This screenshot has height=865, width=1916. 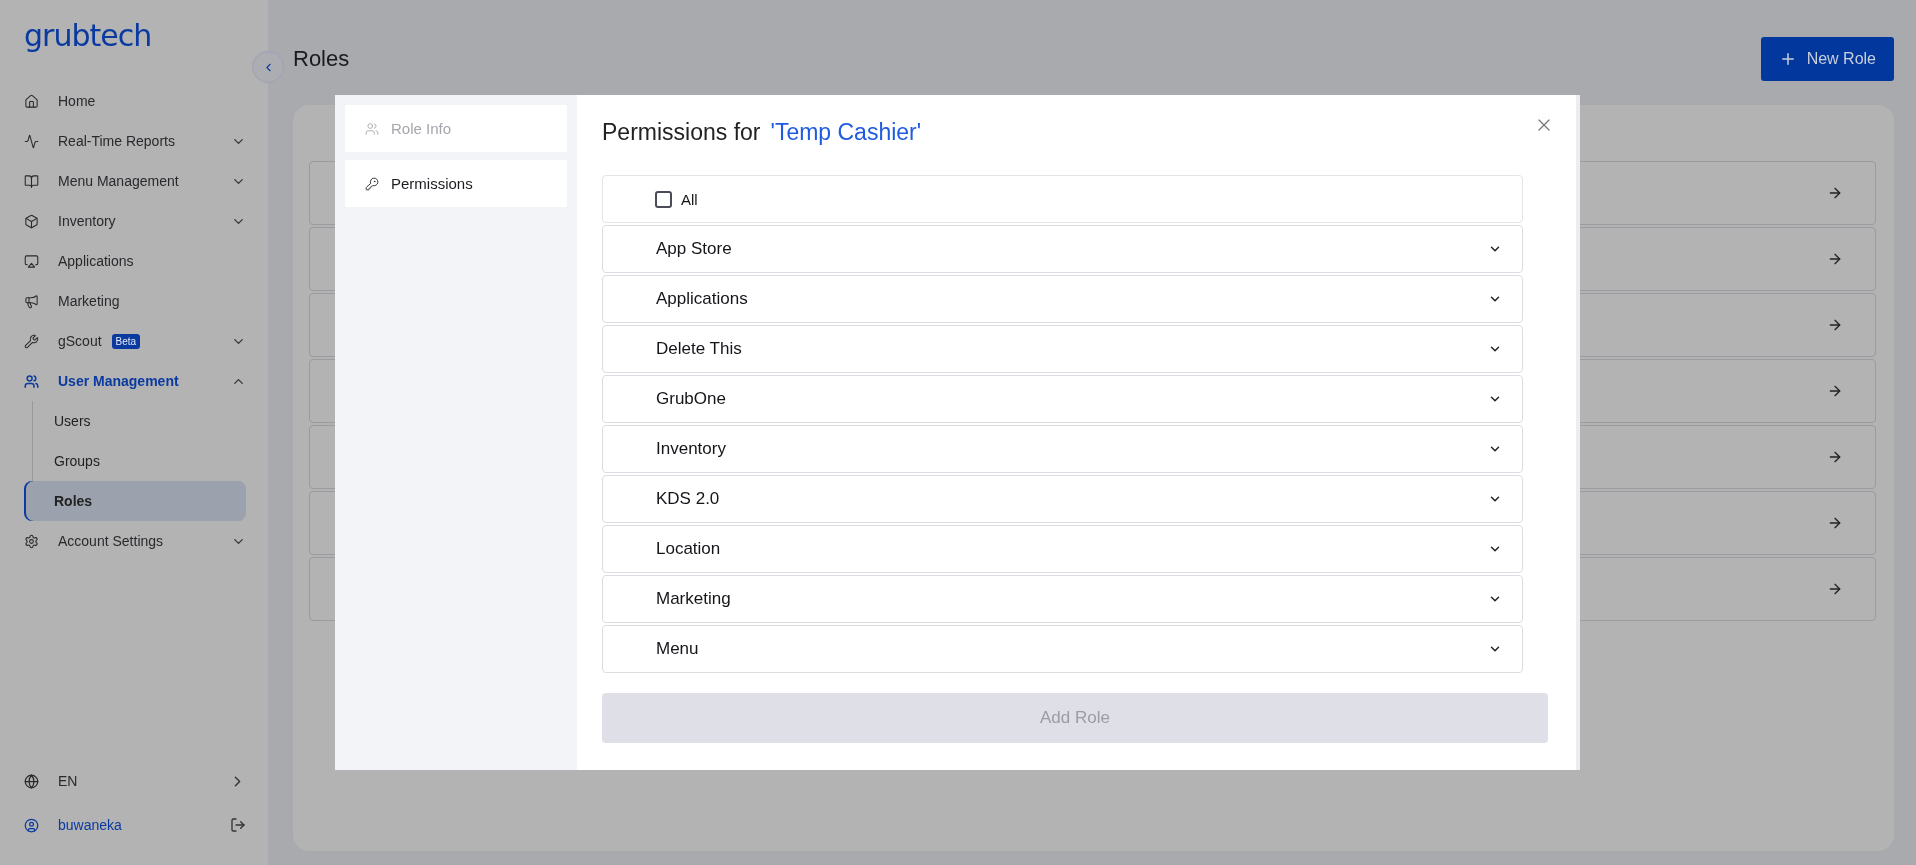 What do you see at coordinates (846, 132) in the screenshot?
I see `role-name: 'Temp Cashier'` at bounding box center [846, 132].